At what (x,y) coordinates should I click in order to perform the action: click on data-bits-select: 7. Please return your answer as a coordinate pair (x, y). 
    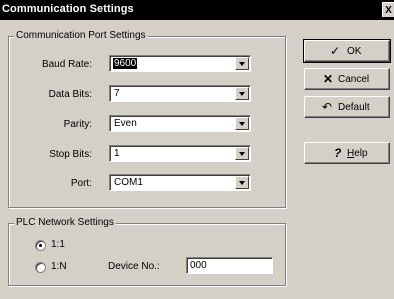
    Looking at the image, I should click on (180, 93).